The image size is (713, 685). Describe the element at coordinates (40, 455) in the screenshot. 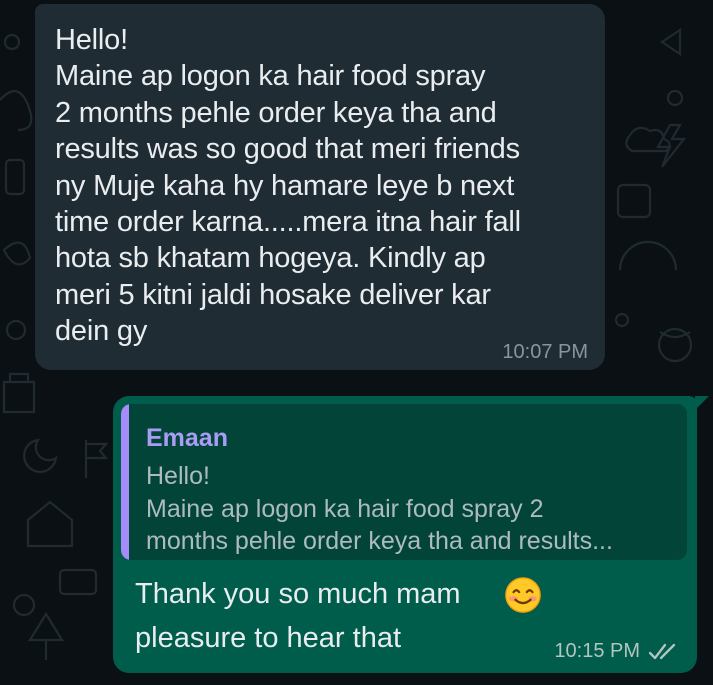

I see `wallpaper-moon-icon` at that location.